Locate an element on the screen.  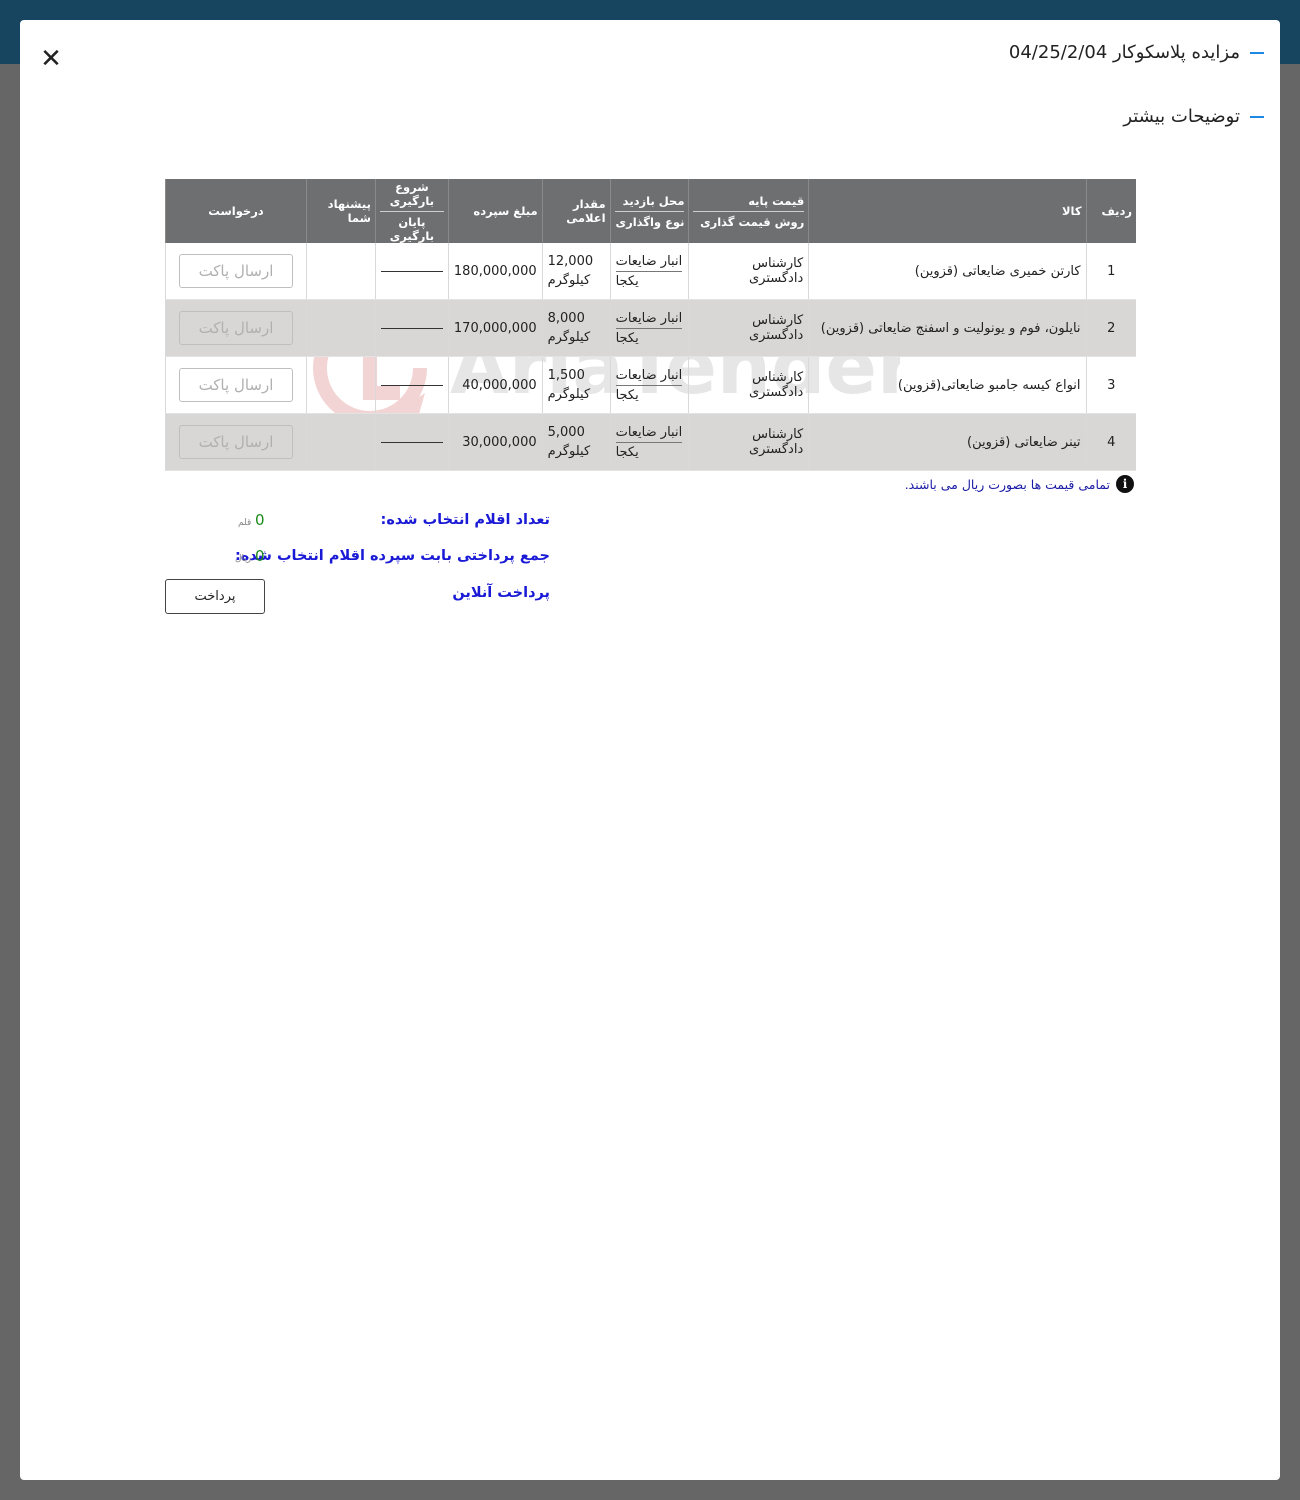
total-deposit-unit: ریال is located at coordinates (243, 559).